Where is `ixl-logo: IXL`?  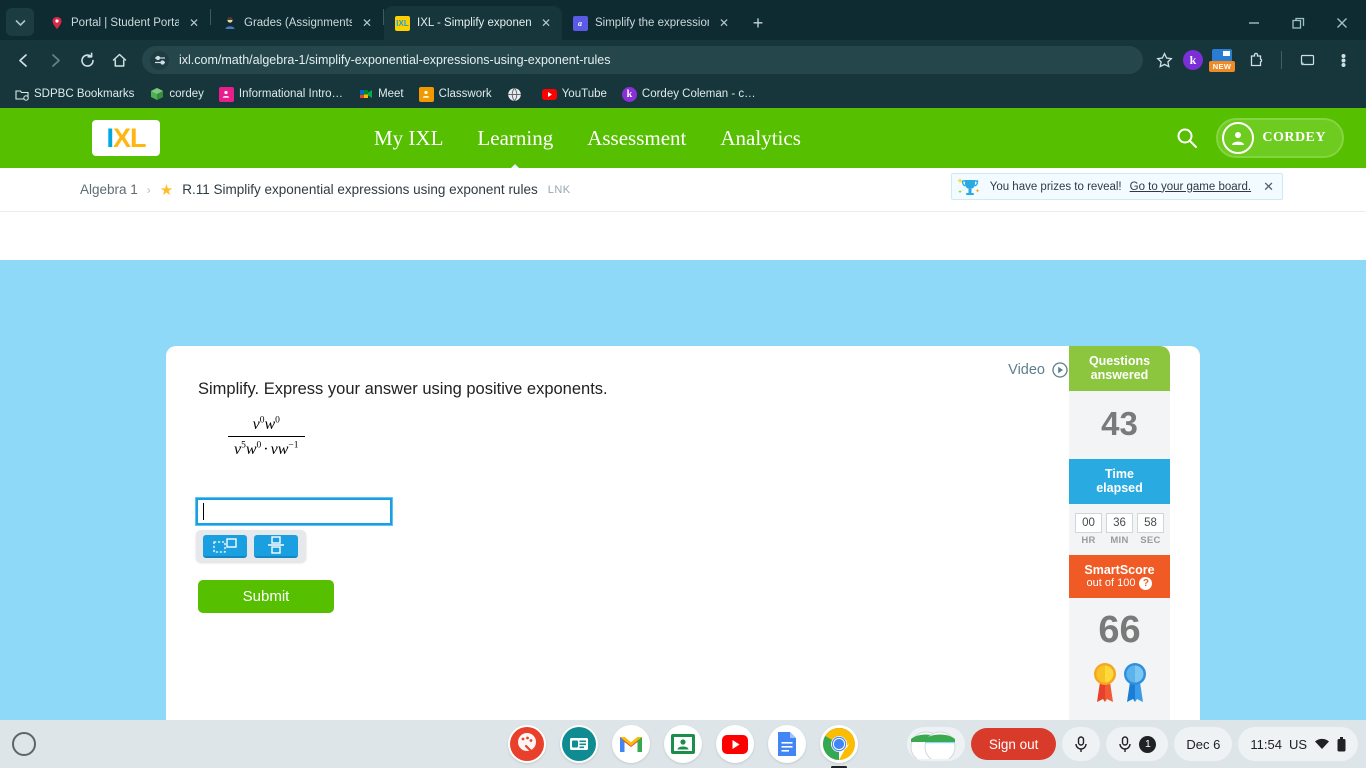 ixl-logo: IXL is located at coordinates (126, 138).